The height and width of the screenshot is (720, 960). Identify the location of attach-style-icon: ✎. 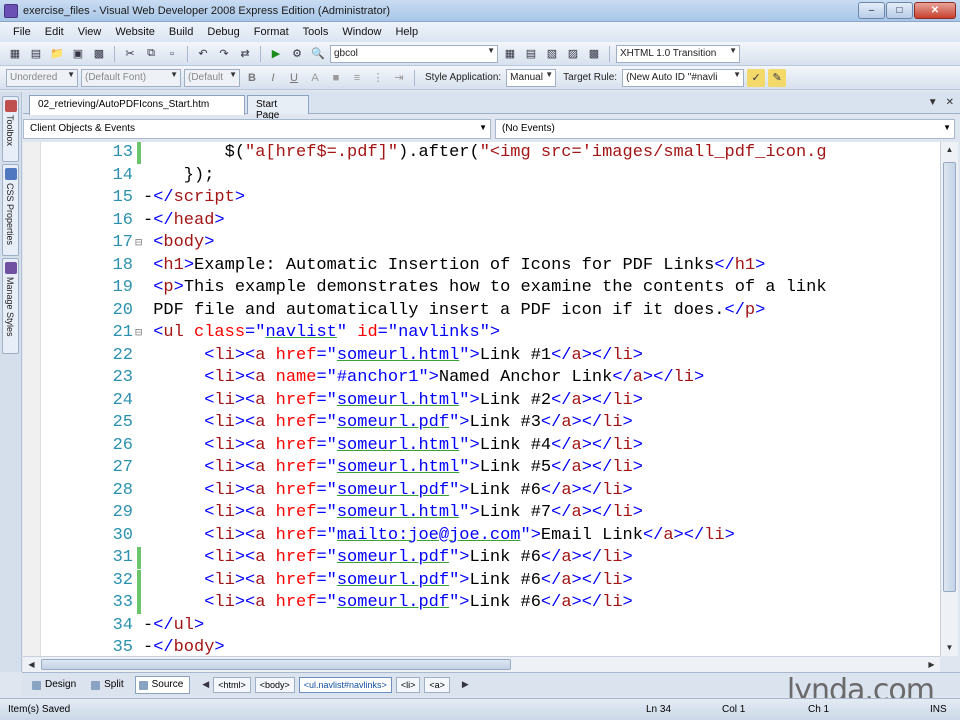
(777, 77).